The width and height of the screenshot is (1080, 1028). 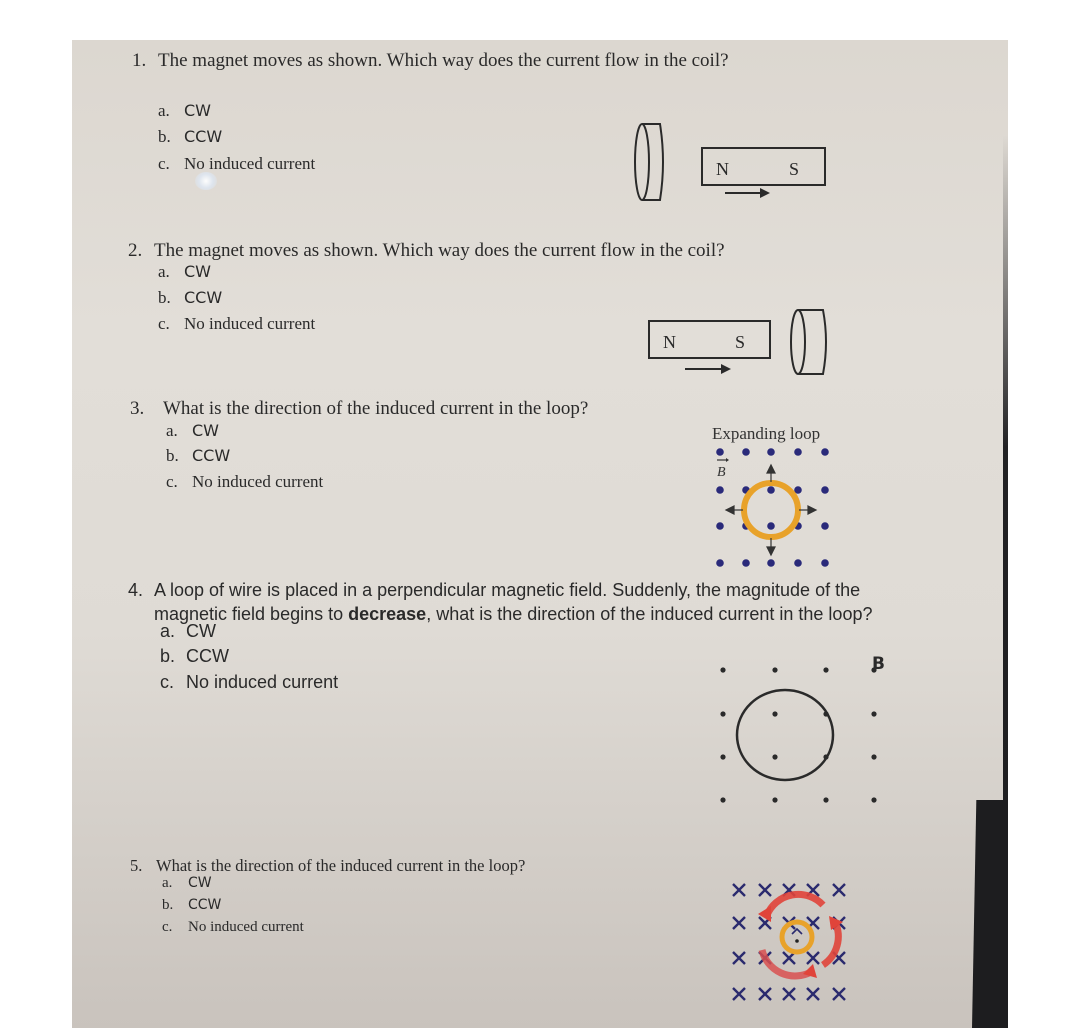 I want to click on south-pole-label: S, so click(x=794, y=169).